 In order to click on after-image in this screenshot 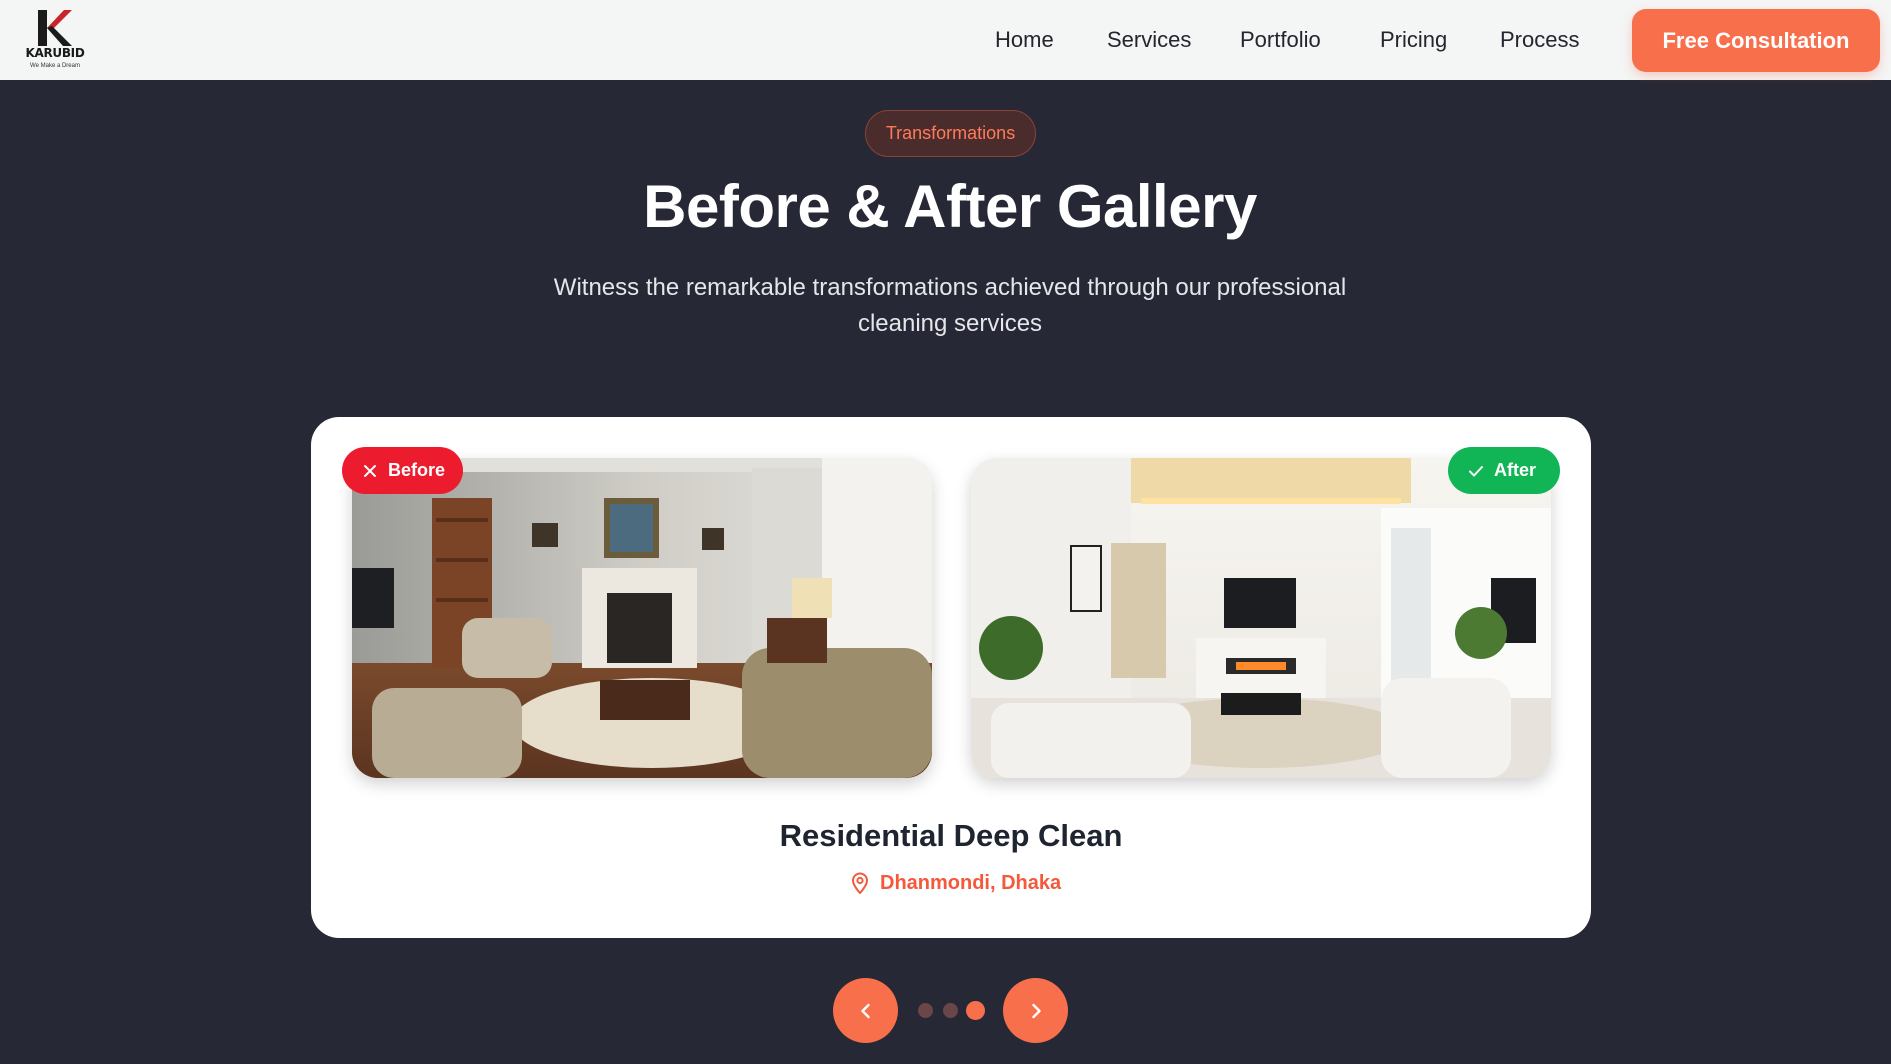, I will do `click(1261, 618)`.